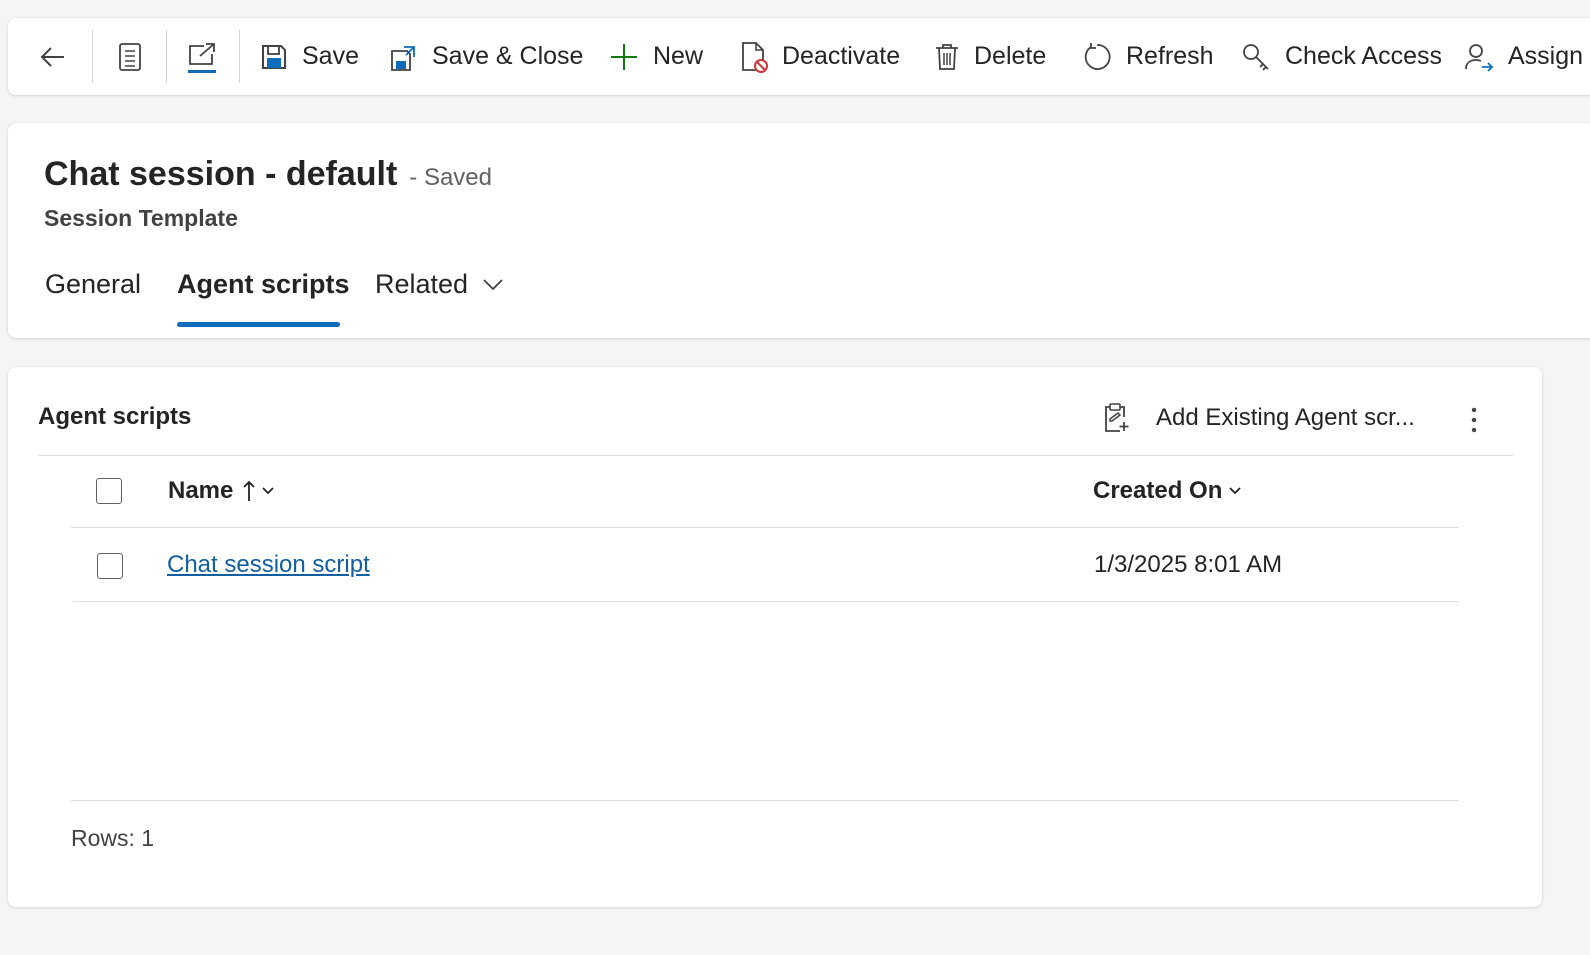 The height and width of the screenshot is (955, 1590). I want to click on more-vertical-icon, so click(1474, 420).